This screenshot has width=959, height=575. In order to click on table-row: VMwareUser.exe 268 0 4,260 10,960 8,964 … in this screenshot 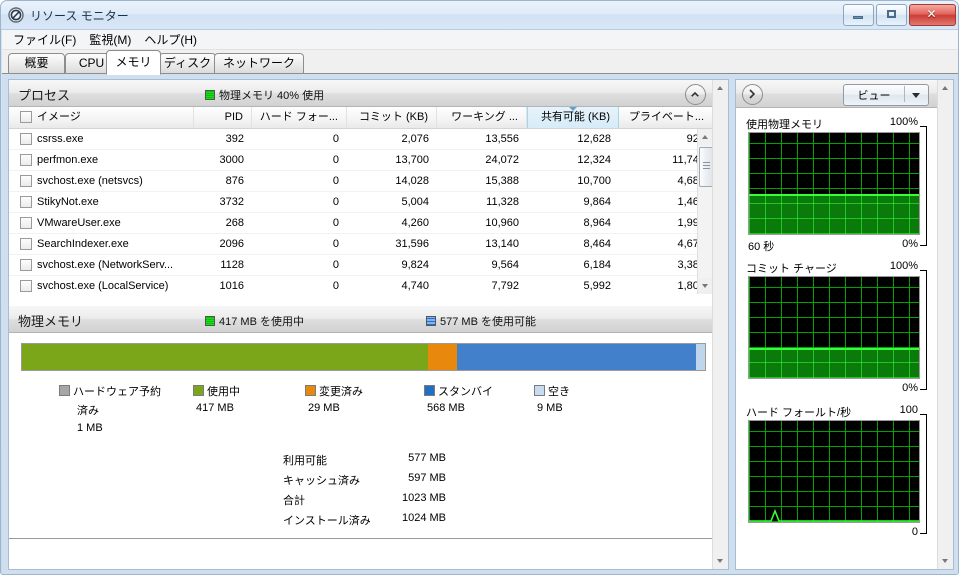, I will do `click(361, 223)`.